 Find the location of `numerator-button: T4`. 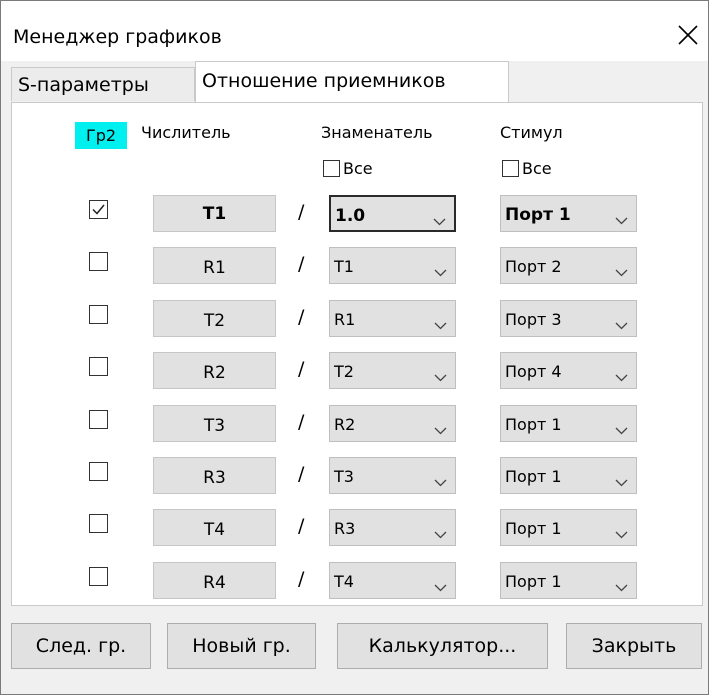

numerator-button: T4 is located at coordinates (214, 528).